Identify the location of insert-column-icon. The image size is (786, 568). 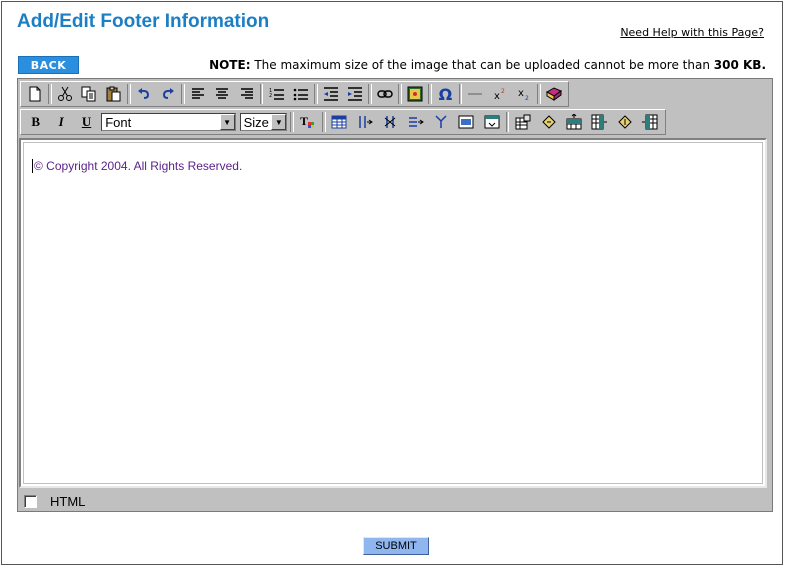
(364, 122).